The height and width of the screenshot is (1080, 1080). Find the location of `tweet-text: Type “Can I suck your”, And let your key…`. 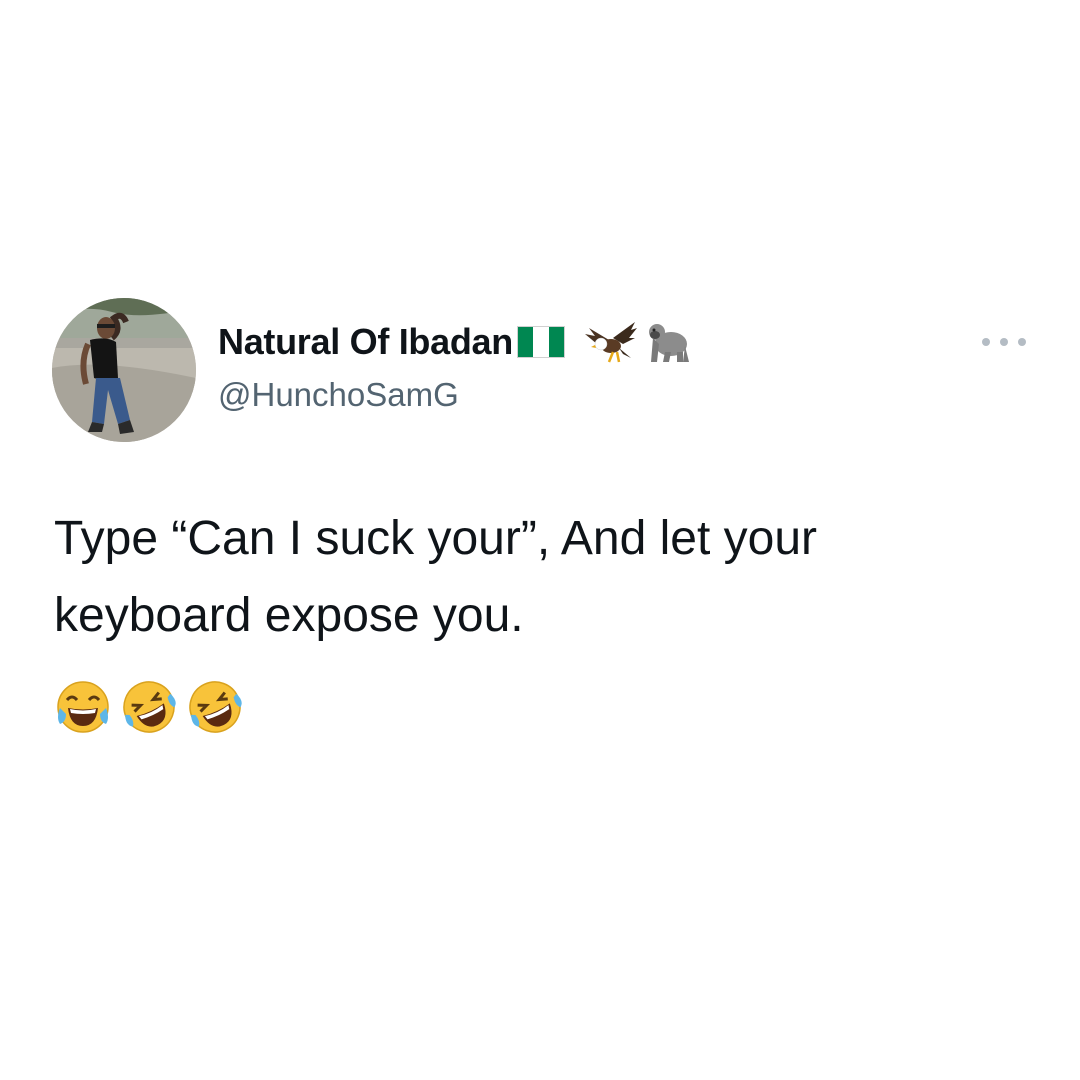

tweet-text: Type “Can I suck your”, And let your key… is located at coordinates (544, 577).